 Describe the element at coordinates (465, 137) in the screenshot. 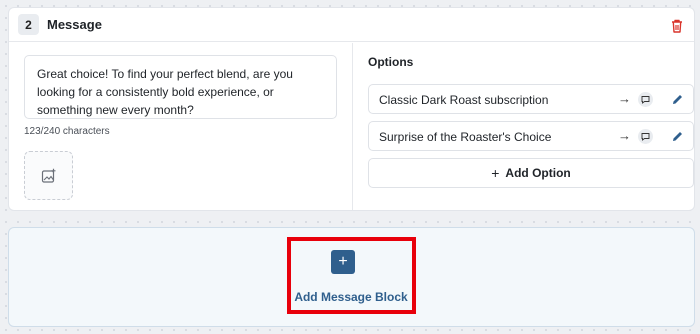

I see `option-label: Surprise of the Roaster's Choice` at that location.